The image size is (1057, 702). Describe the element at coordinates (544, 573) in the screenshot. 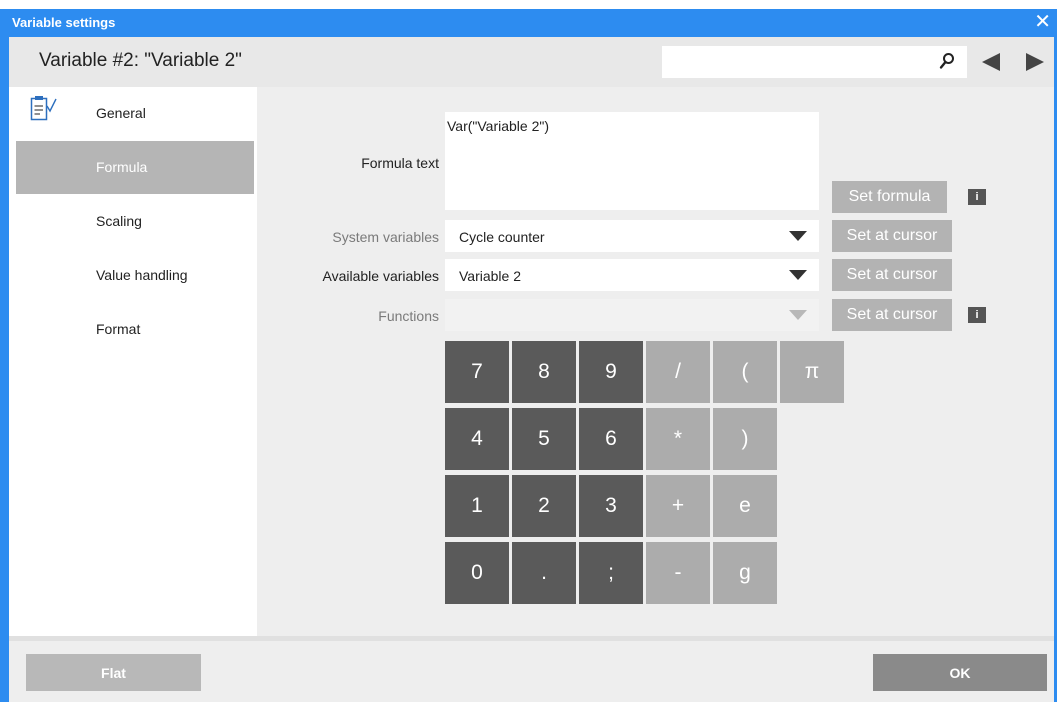

I see `key-decimal: .` at that location.